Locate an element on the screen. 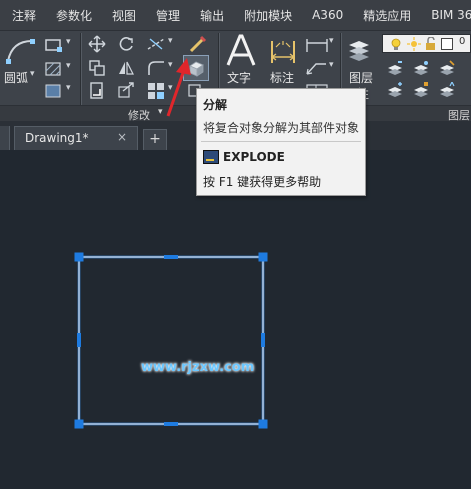  mirror-icon is located at coordinates (126, 68).